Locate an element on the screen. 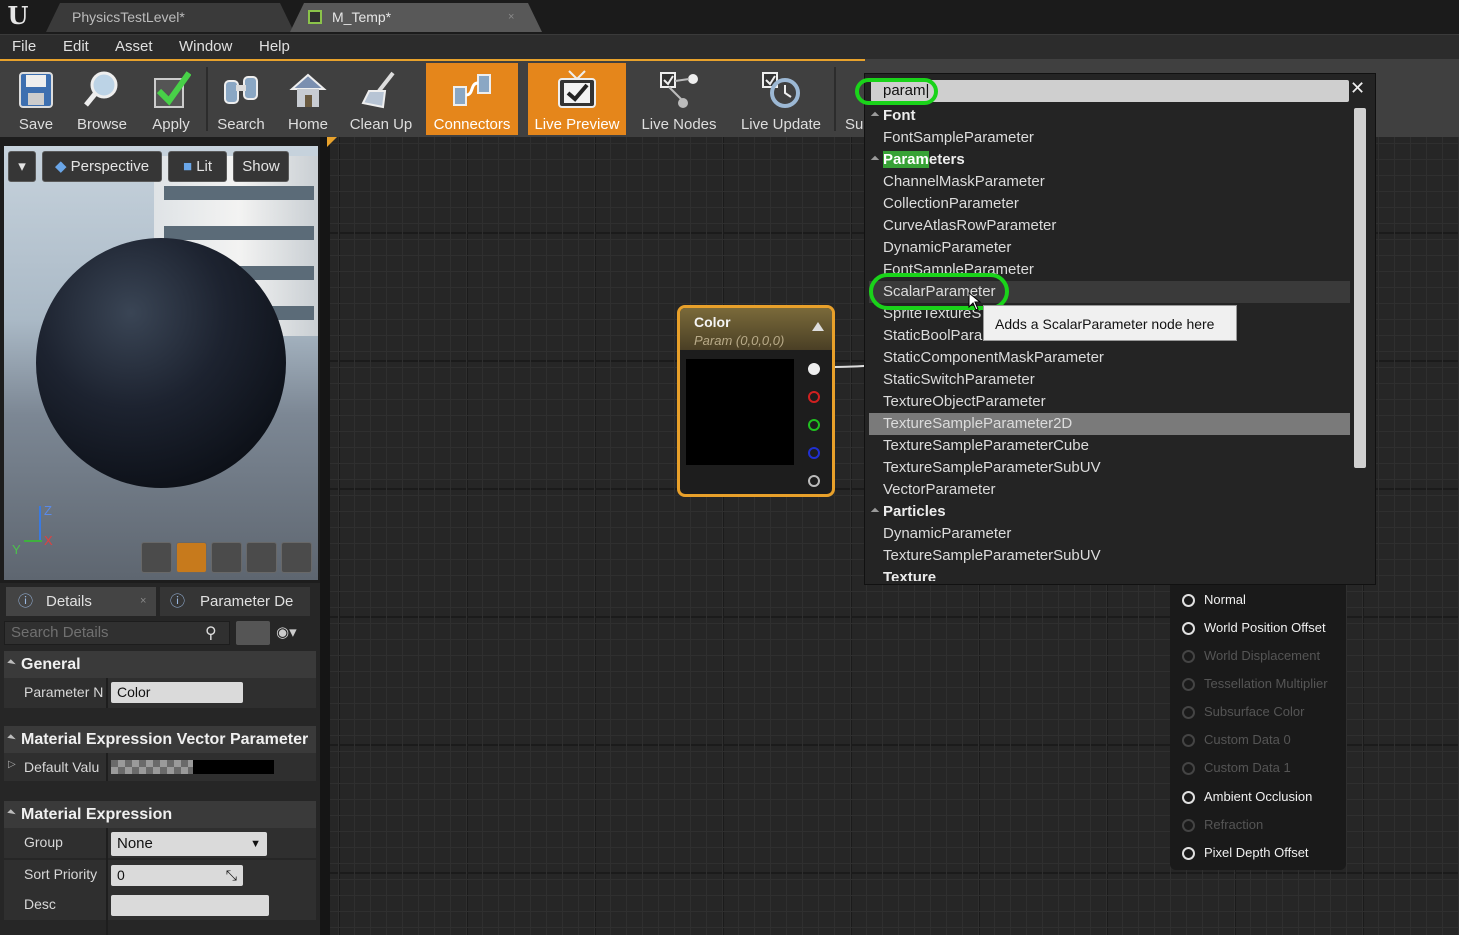 This screenshot has width=1459, height=935. list-item: CurveAtlasRowParameter is located at coordinates (969, 226).